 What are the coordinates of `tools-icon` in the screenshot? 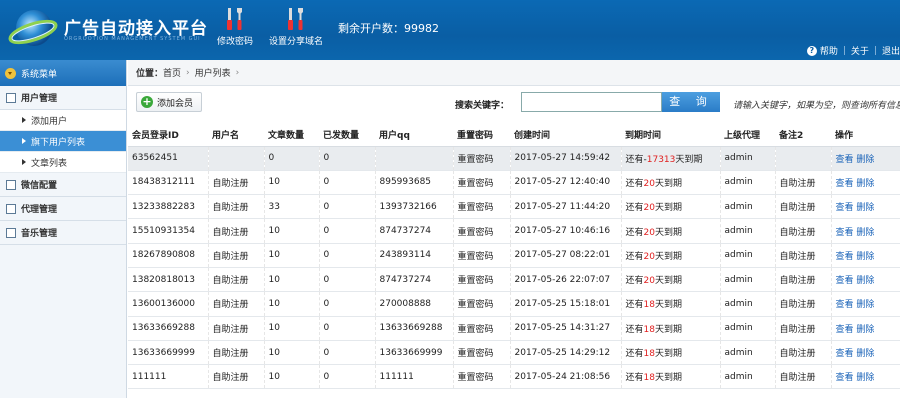 It's located at (295, 19).